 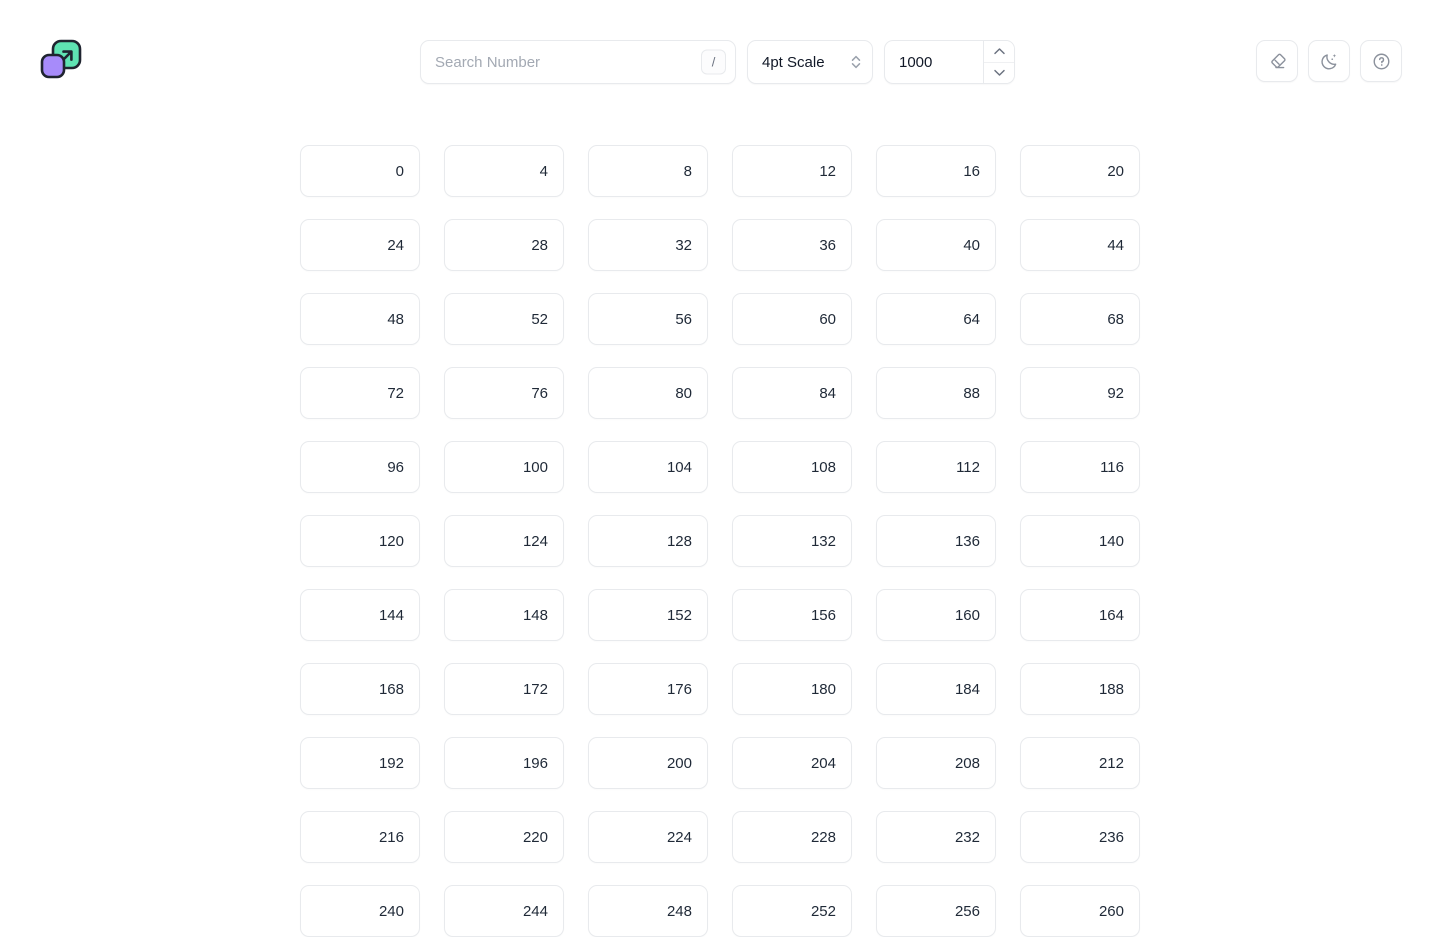 What do you see at coordinates (360, 467) in the screenshot?
I see `number-card: 96` at bounding box center [360, 467].